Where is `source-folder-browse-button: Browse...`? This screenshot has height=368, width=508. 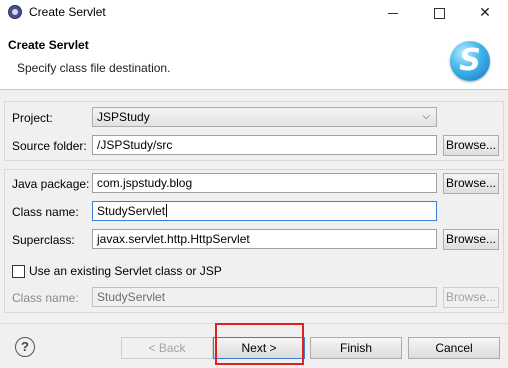 source-folder-browse-button: Browse... is located at coordinates (471, 145).